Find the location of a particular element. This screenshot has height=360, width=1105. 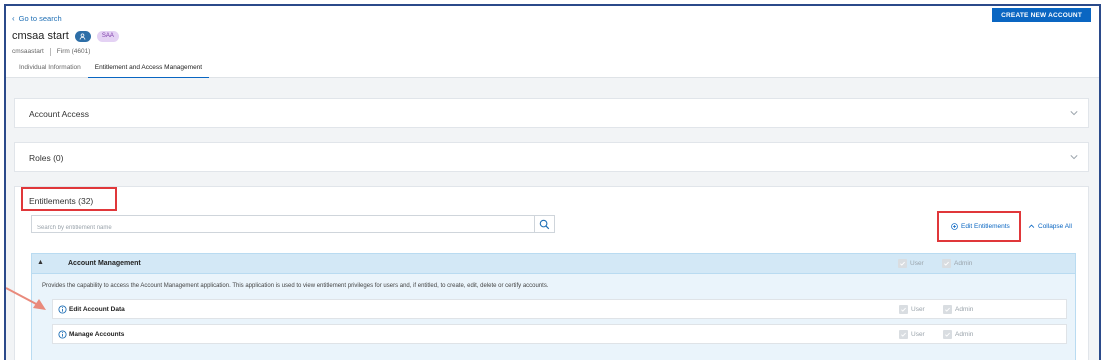

entitlements-title: Entitlements (32) is located at coordinates (61, 201).